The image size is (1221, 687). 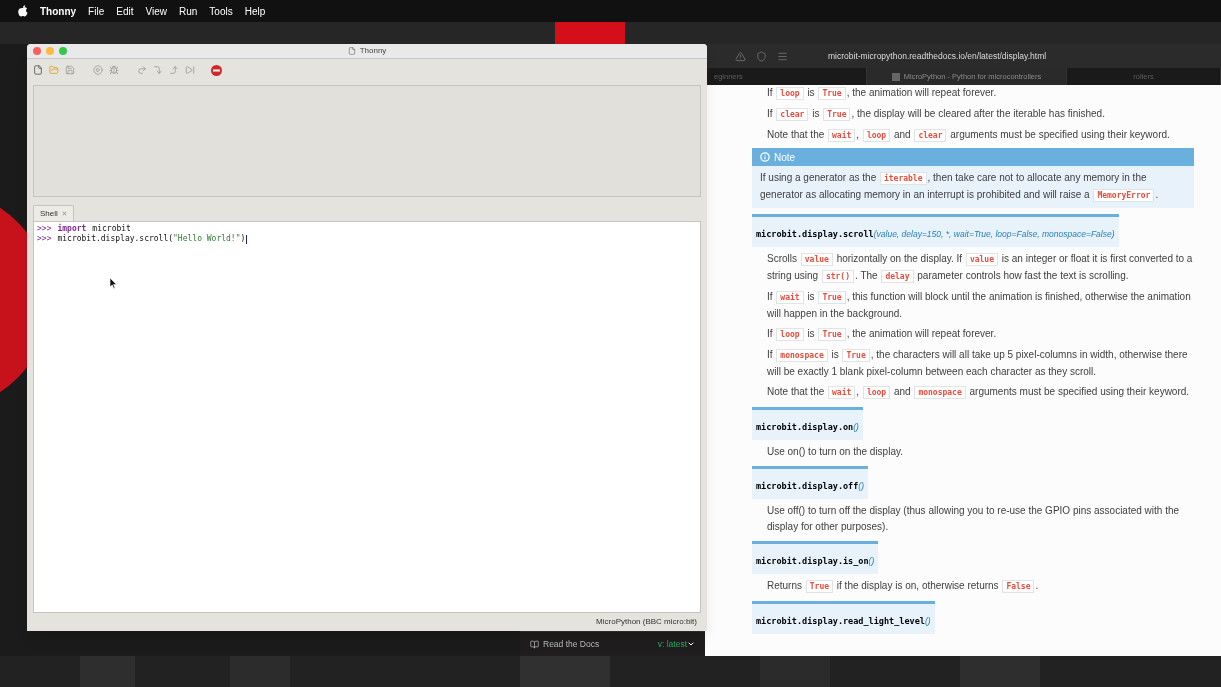 What do you see at coordinates (23, 11) in the screenshot?
I see `apple-icon` at bounding box center [23, 11].